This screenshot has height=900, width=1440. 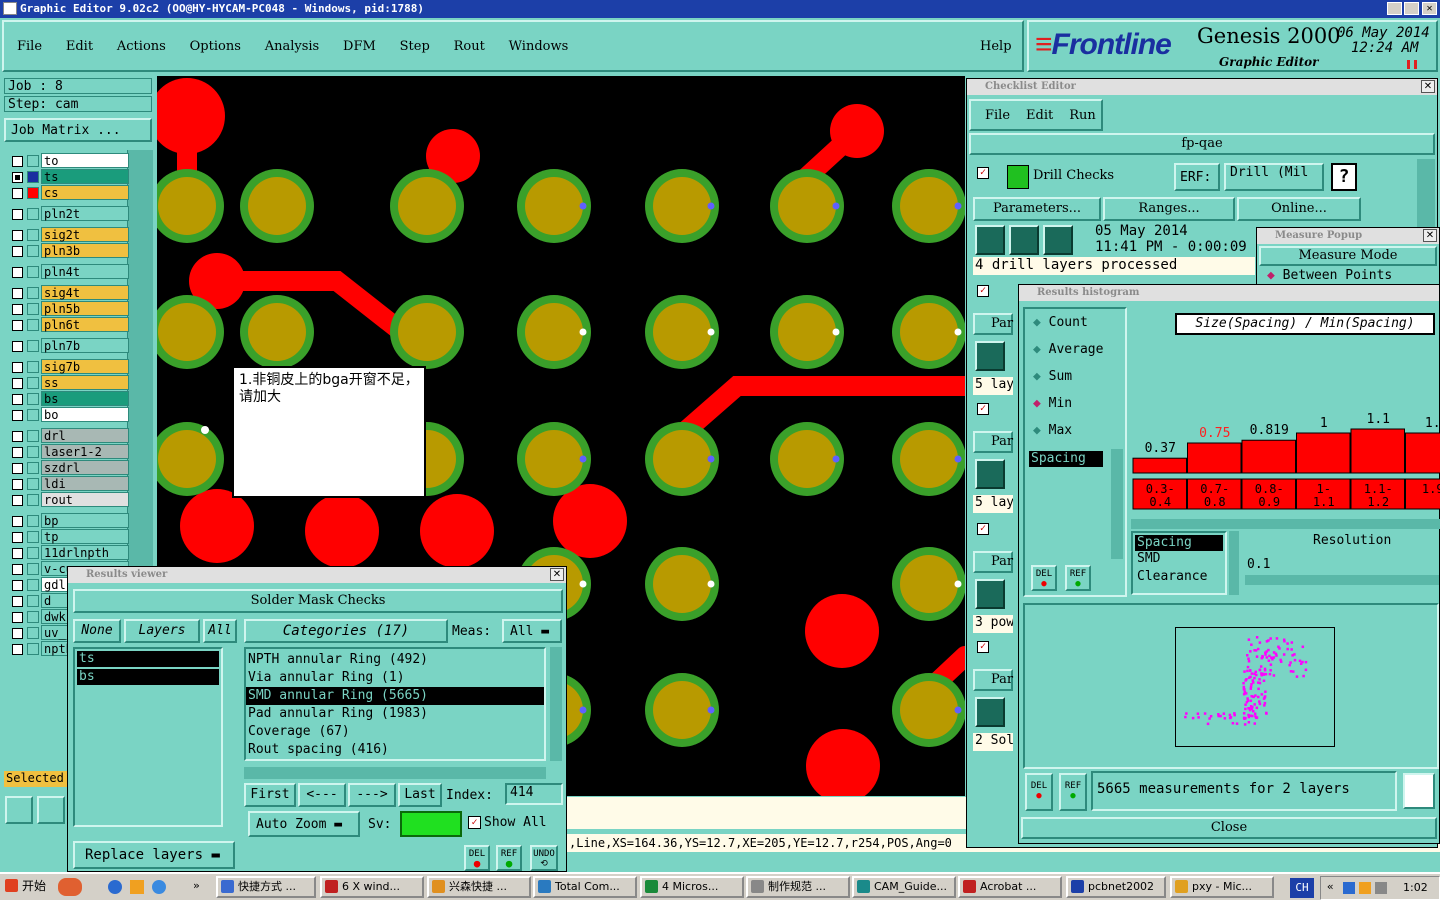 What do you see at coordinates (395, 732) in the screenshot?
I see `category-item: Coverage (67)` at bounding box center [395, 732].